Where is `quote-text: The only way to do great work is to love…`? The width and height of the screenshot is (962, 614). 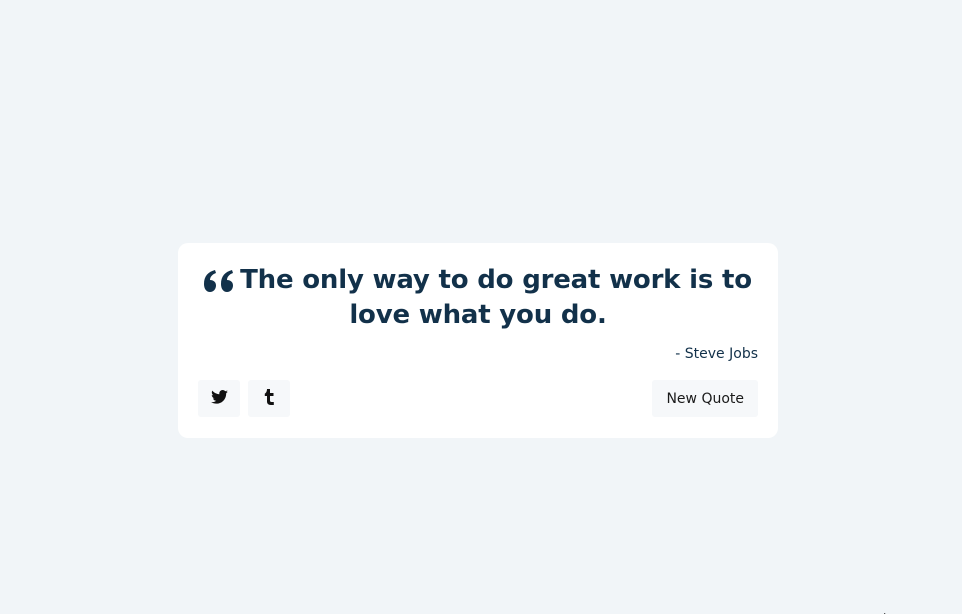
quote-text: The only way to do great work is to love… is located at coordinates (496, 297).